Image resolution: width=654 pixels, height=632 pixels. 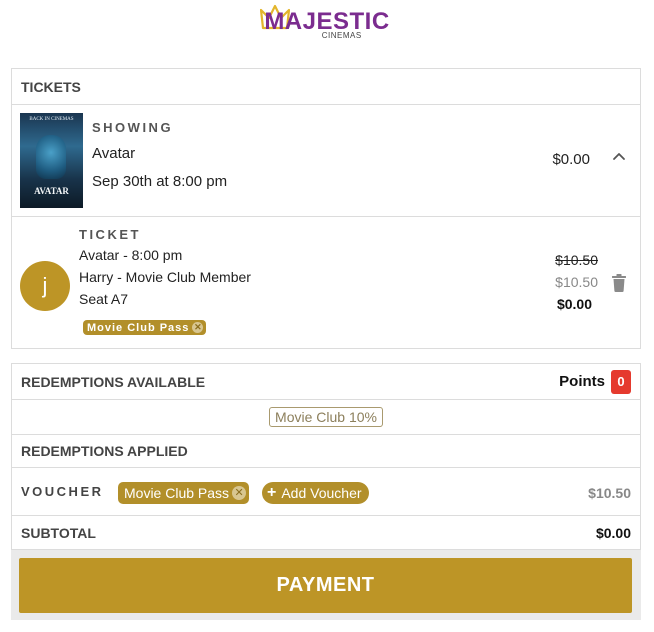 I want to click on available-redemptions-row: Movie Club 10%, so click(x=326, y=417).